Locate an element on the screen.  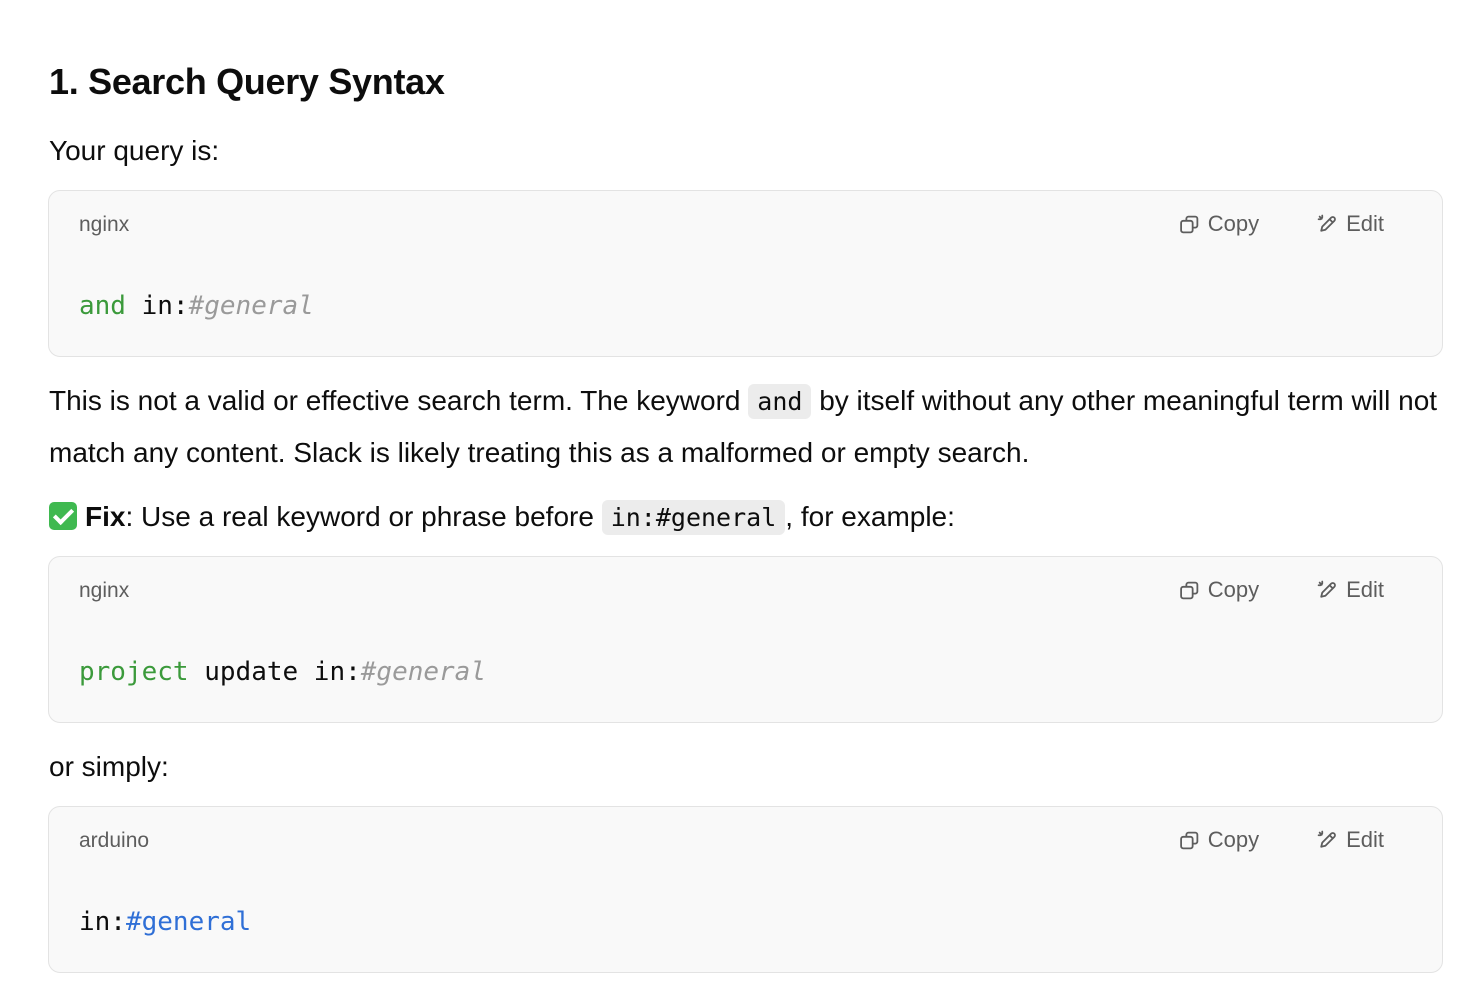
fix-label: Fix is located at coordinates (105, 516).